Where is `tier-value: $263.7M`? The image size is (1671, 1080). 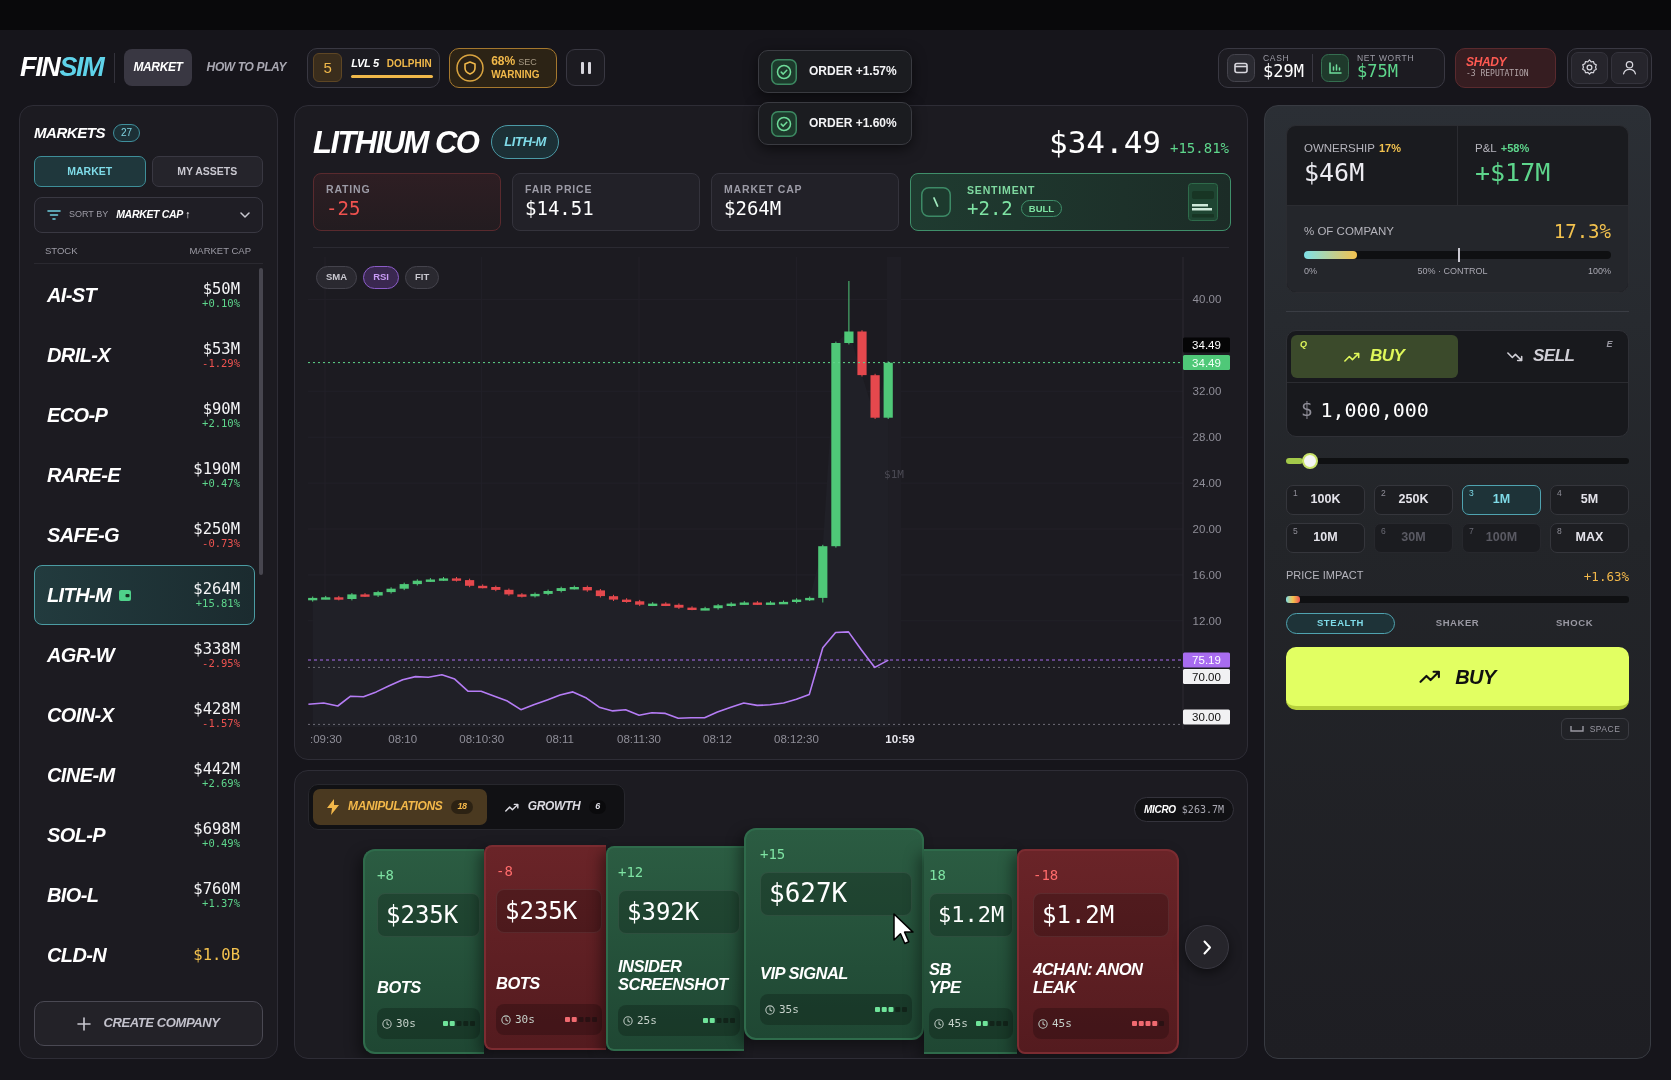 tier-value: $263.7M is located at coordinates (1202, 809).